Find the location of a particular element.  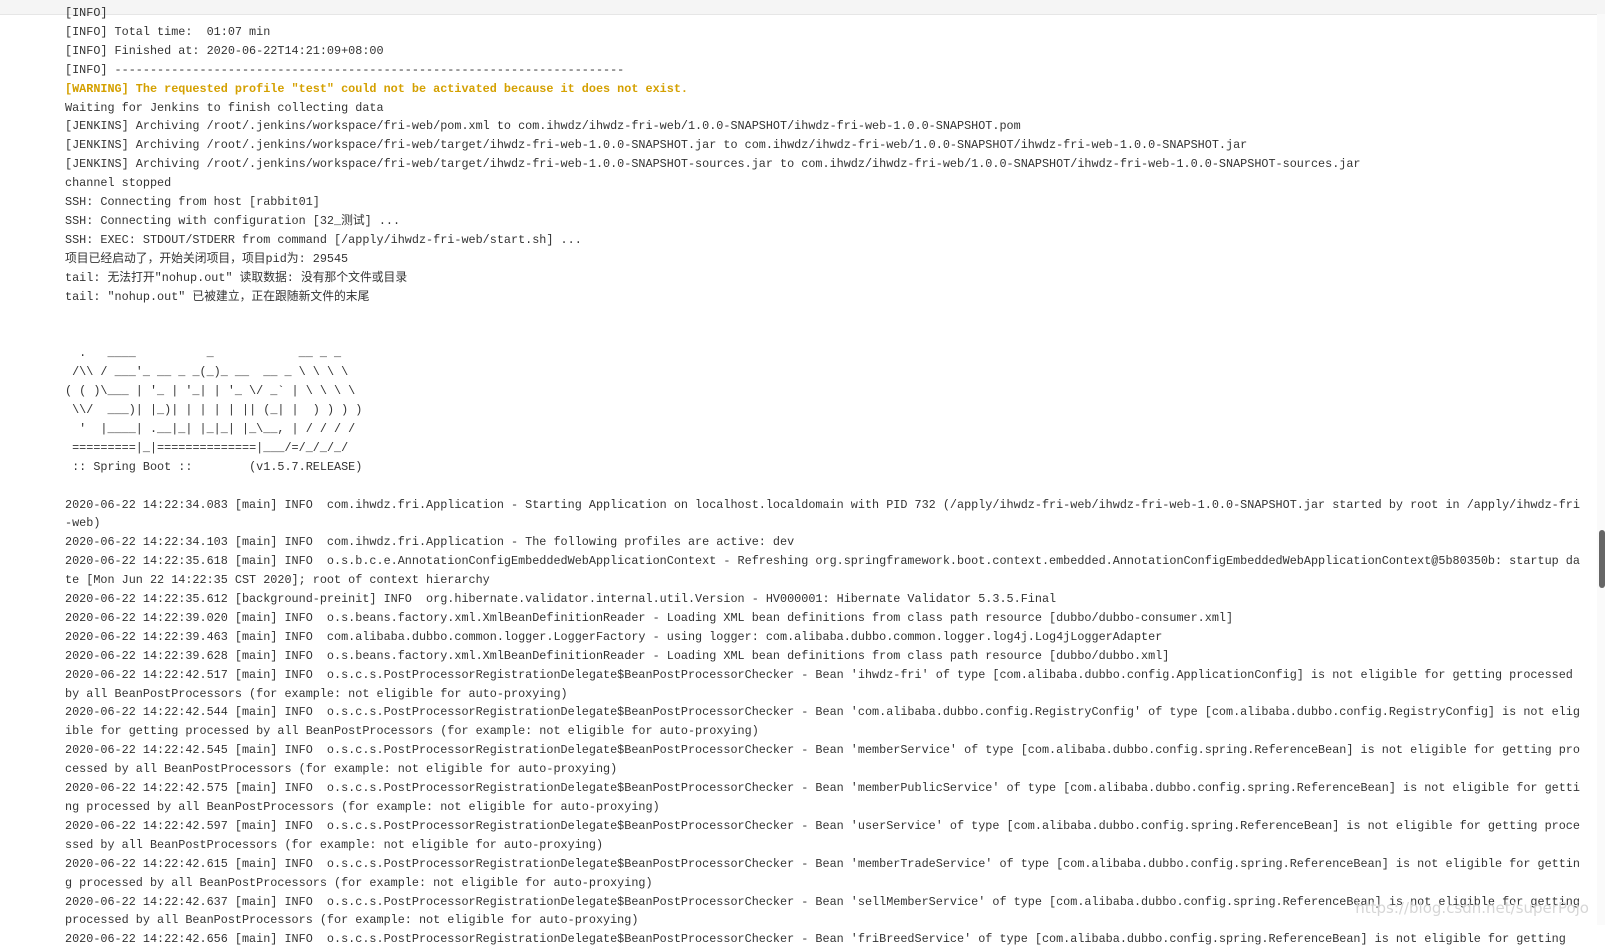

log-line: [INFO] Total time: 01:07 min is located at coordinates (168, 31).